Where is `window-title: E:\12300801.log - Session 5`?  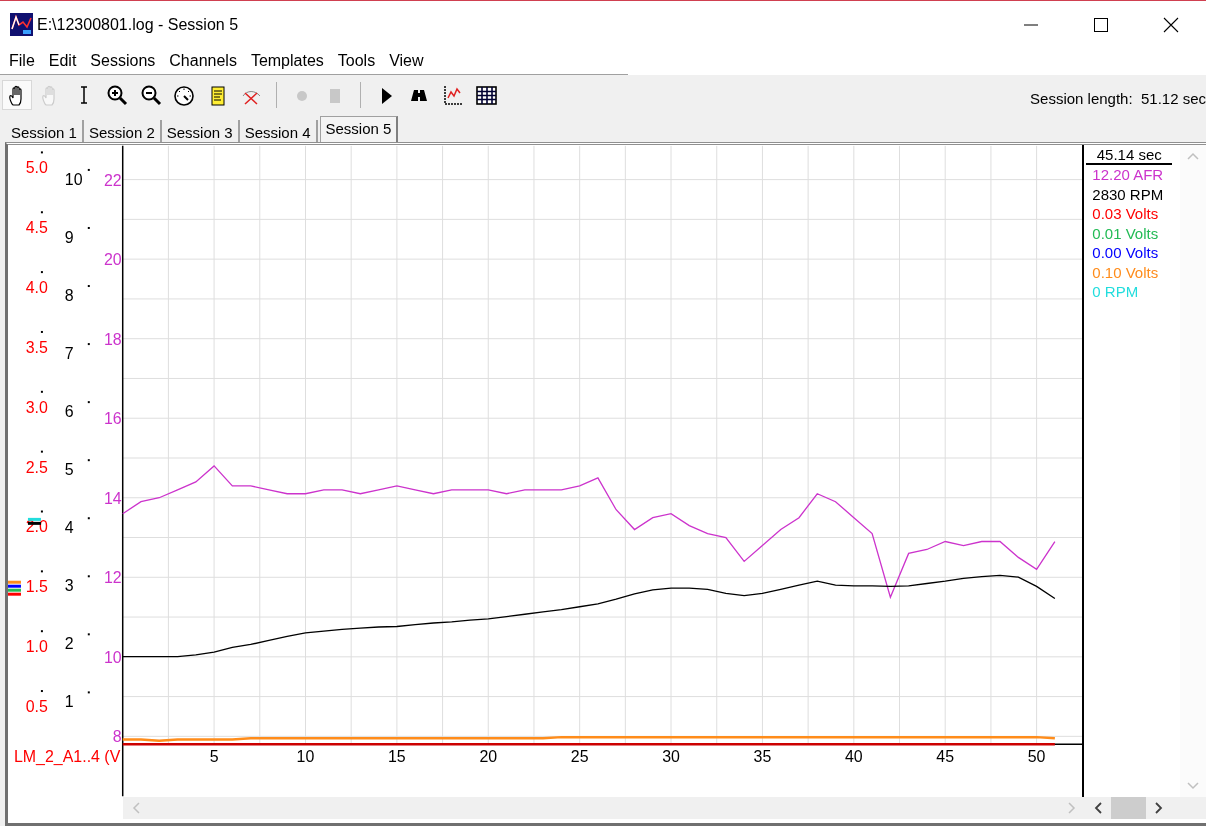
window-title: E:\12300801.log - Session 5 is located at coordinates (138, 24).